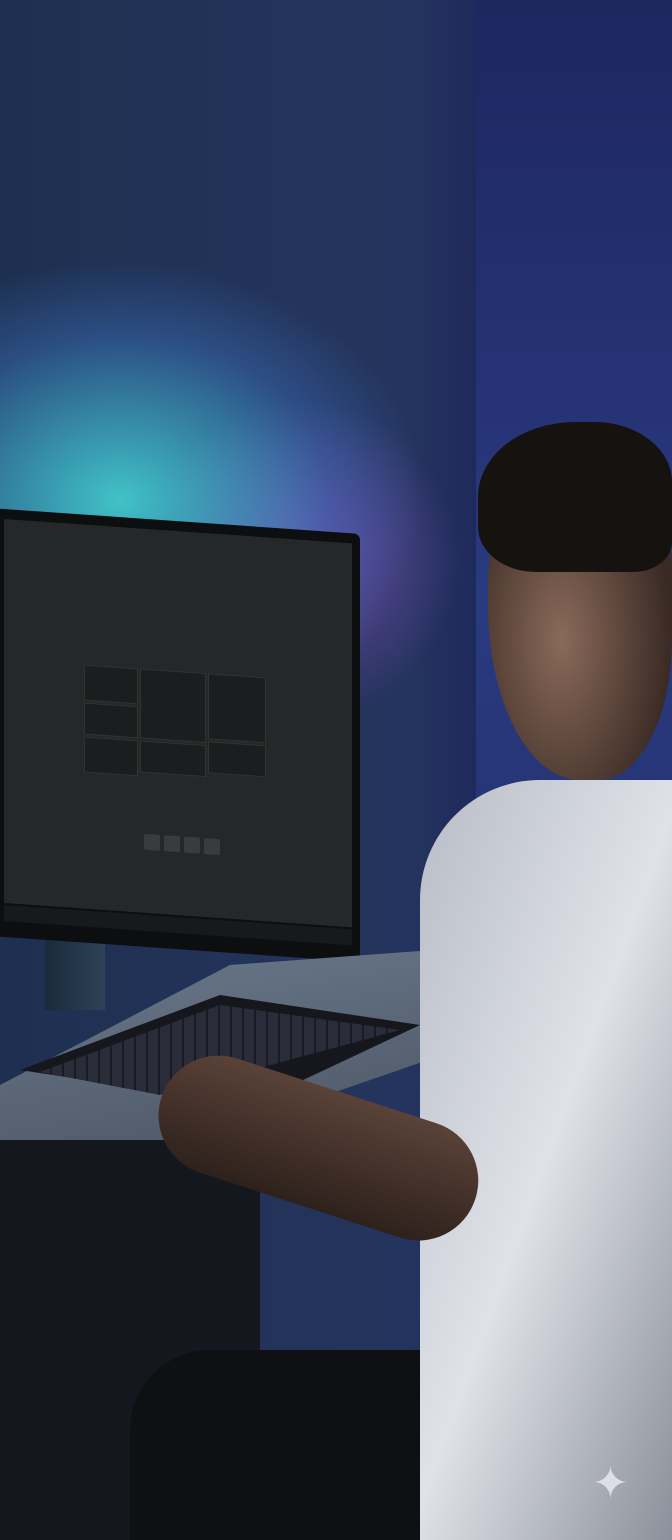 This screenshot has width=672, height=1540. What do you see at coordinates (610, 1483) in the screenshot?
I see `sparkle-icon: ✦` at bounding box center [610, 1483].